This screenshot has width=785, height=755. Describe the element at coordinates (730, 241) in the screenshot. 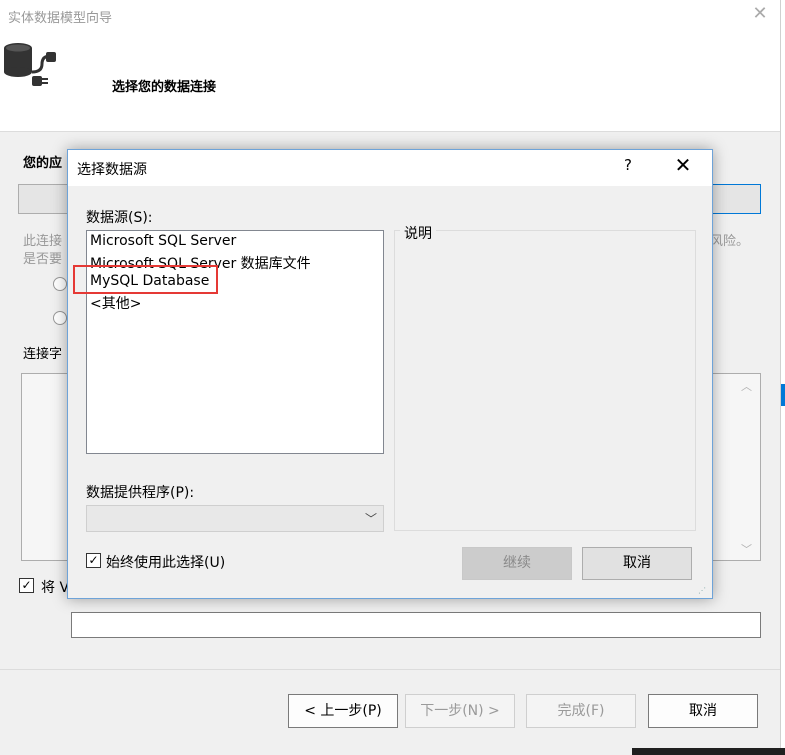

I see `connection-description-end: 风险。` at that location.